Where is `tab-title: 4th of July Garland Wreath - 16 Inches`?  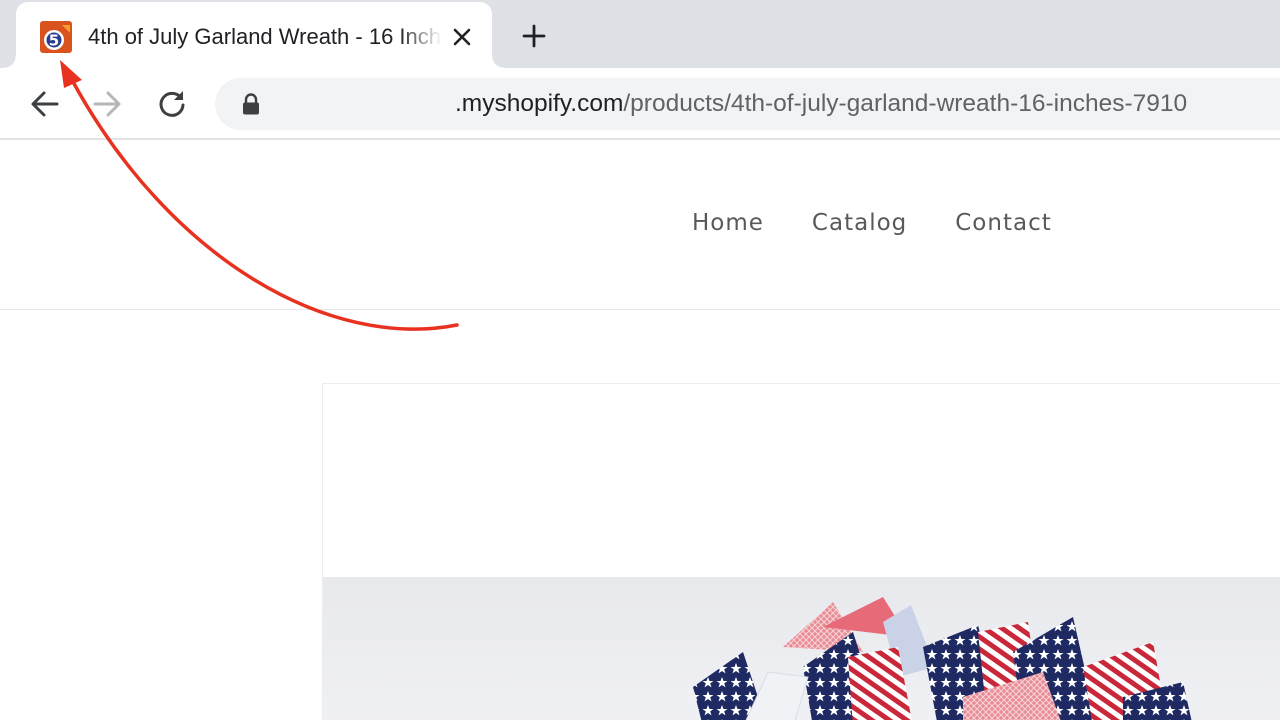 tab-title: 4th of July Garland Wreath - 16 Inches is located at coordinates (265, 36).